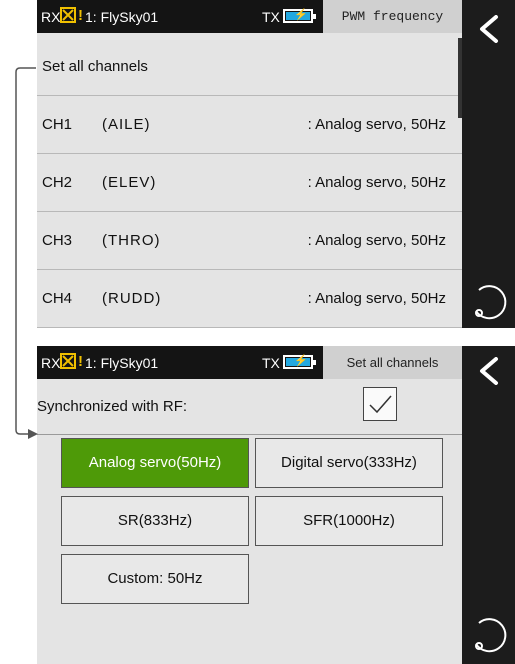 This screenshot has width=515, height=664. What do you see at coordinates (488, 164) in the screenshot?
I see `side-nav-top` at bounding box center [488, 164].